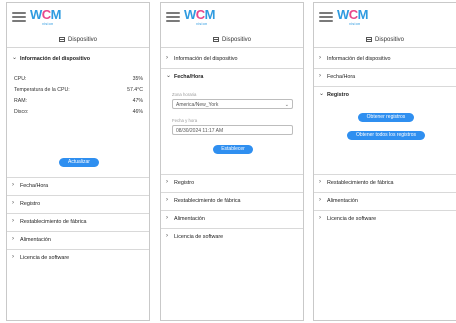 This screenshot has width=456, height=323. What do you see at coordinates (232, 104) in the screenshot?
I see `timezone-select: America/New_York ⌄` at bounding box center [232, 104].